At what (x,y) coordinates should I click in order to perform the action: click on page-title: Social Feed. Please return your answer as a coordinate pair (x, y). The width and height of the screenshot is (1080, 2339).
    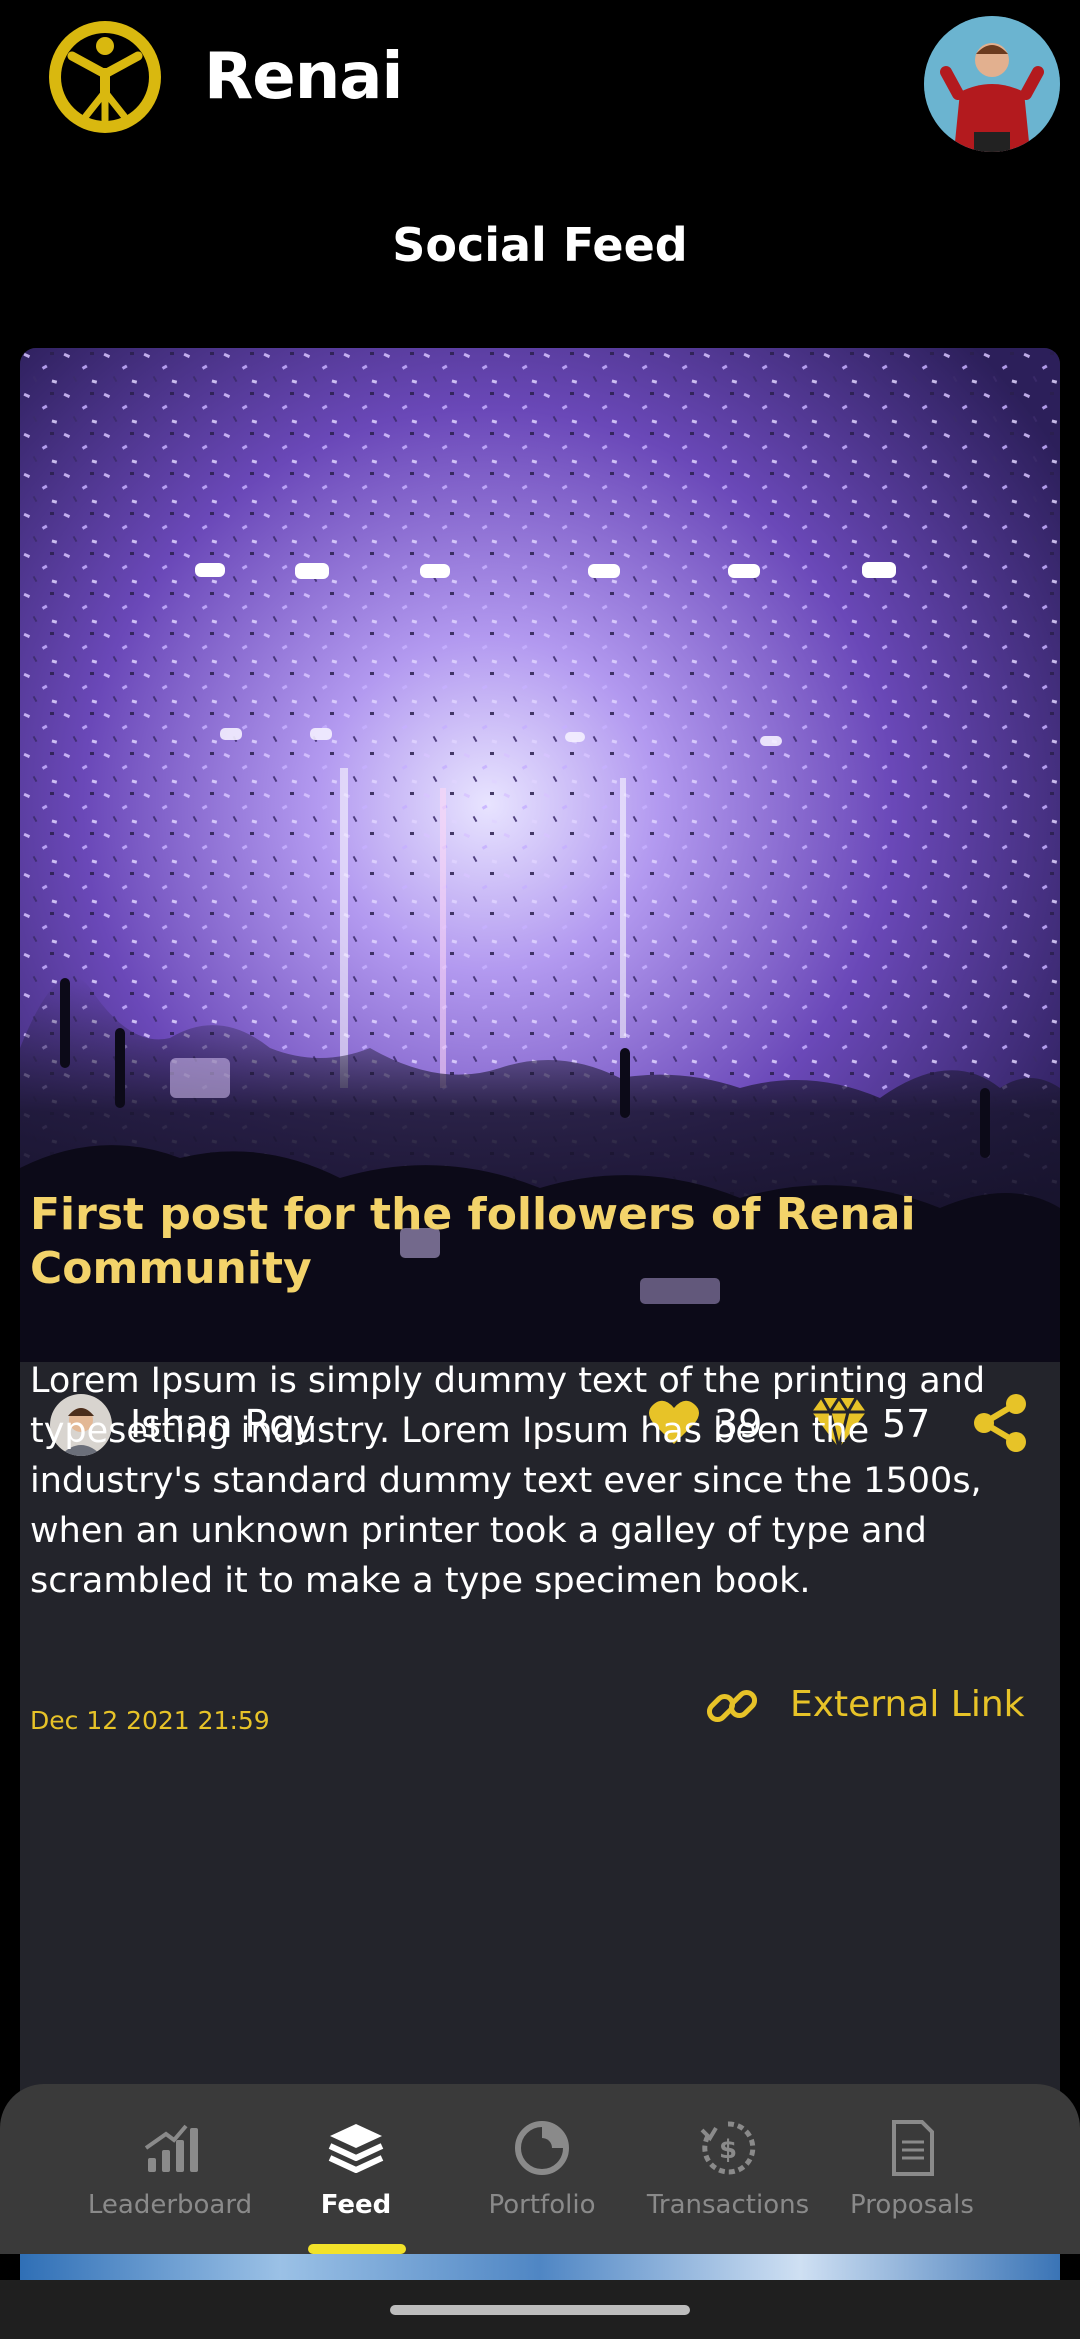
    Looking at the image, I should click on (540, 245).